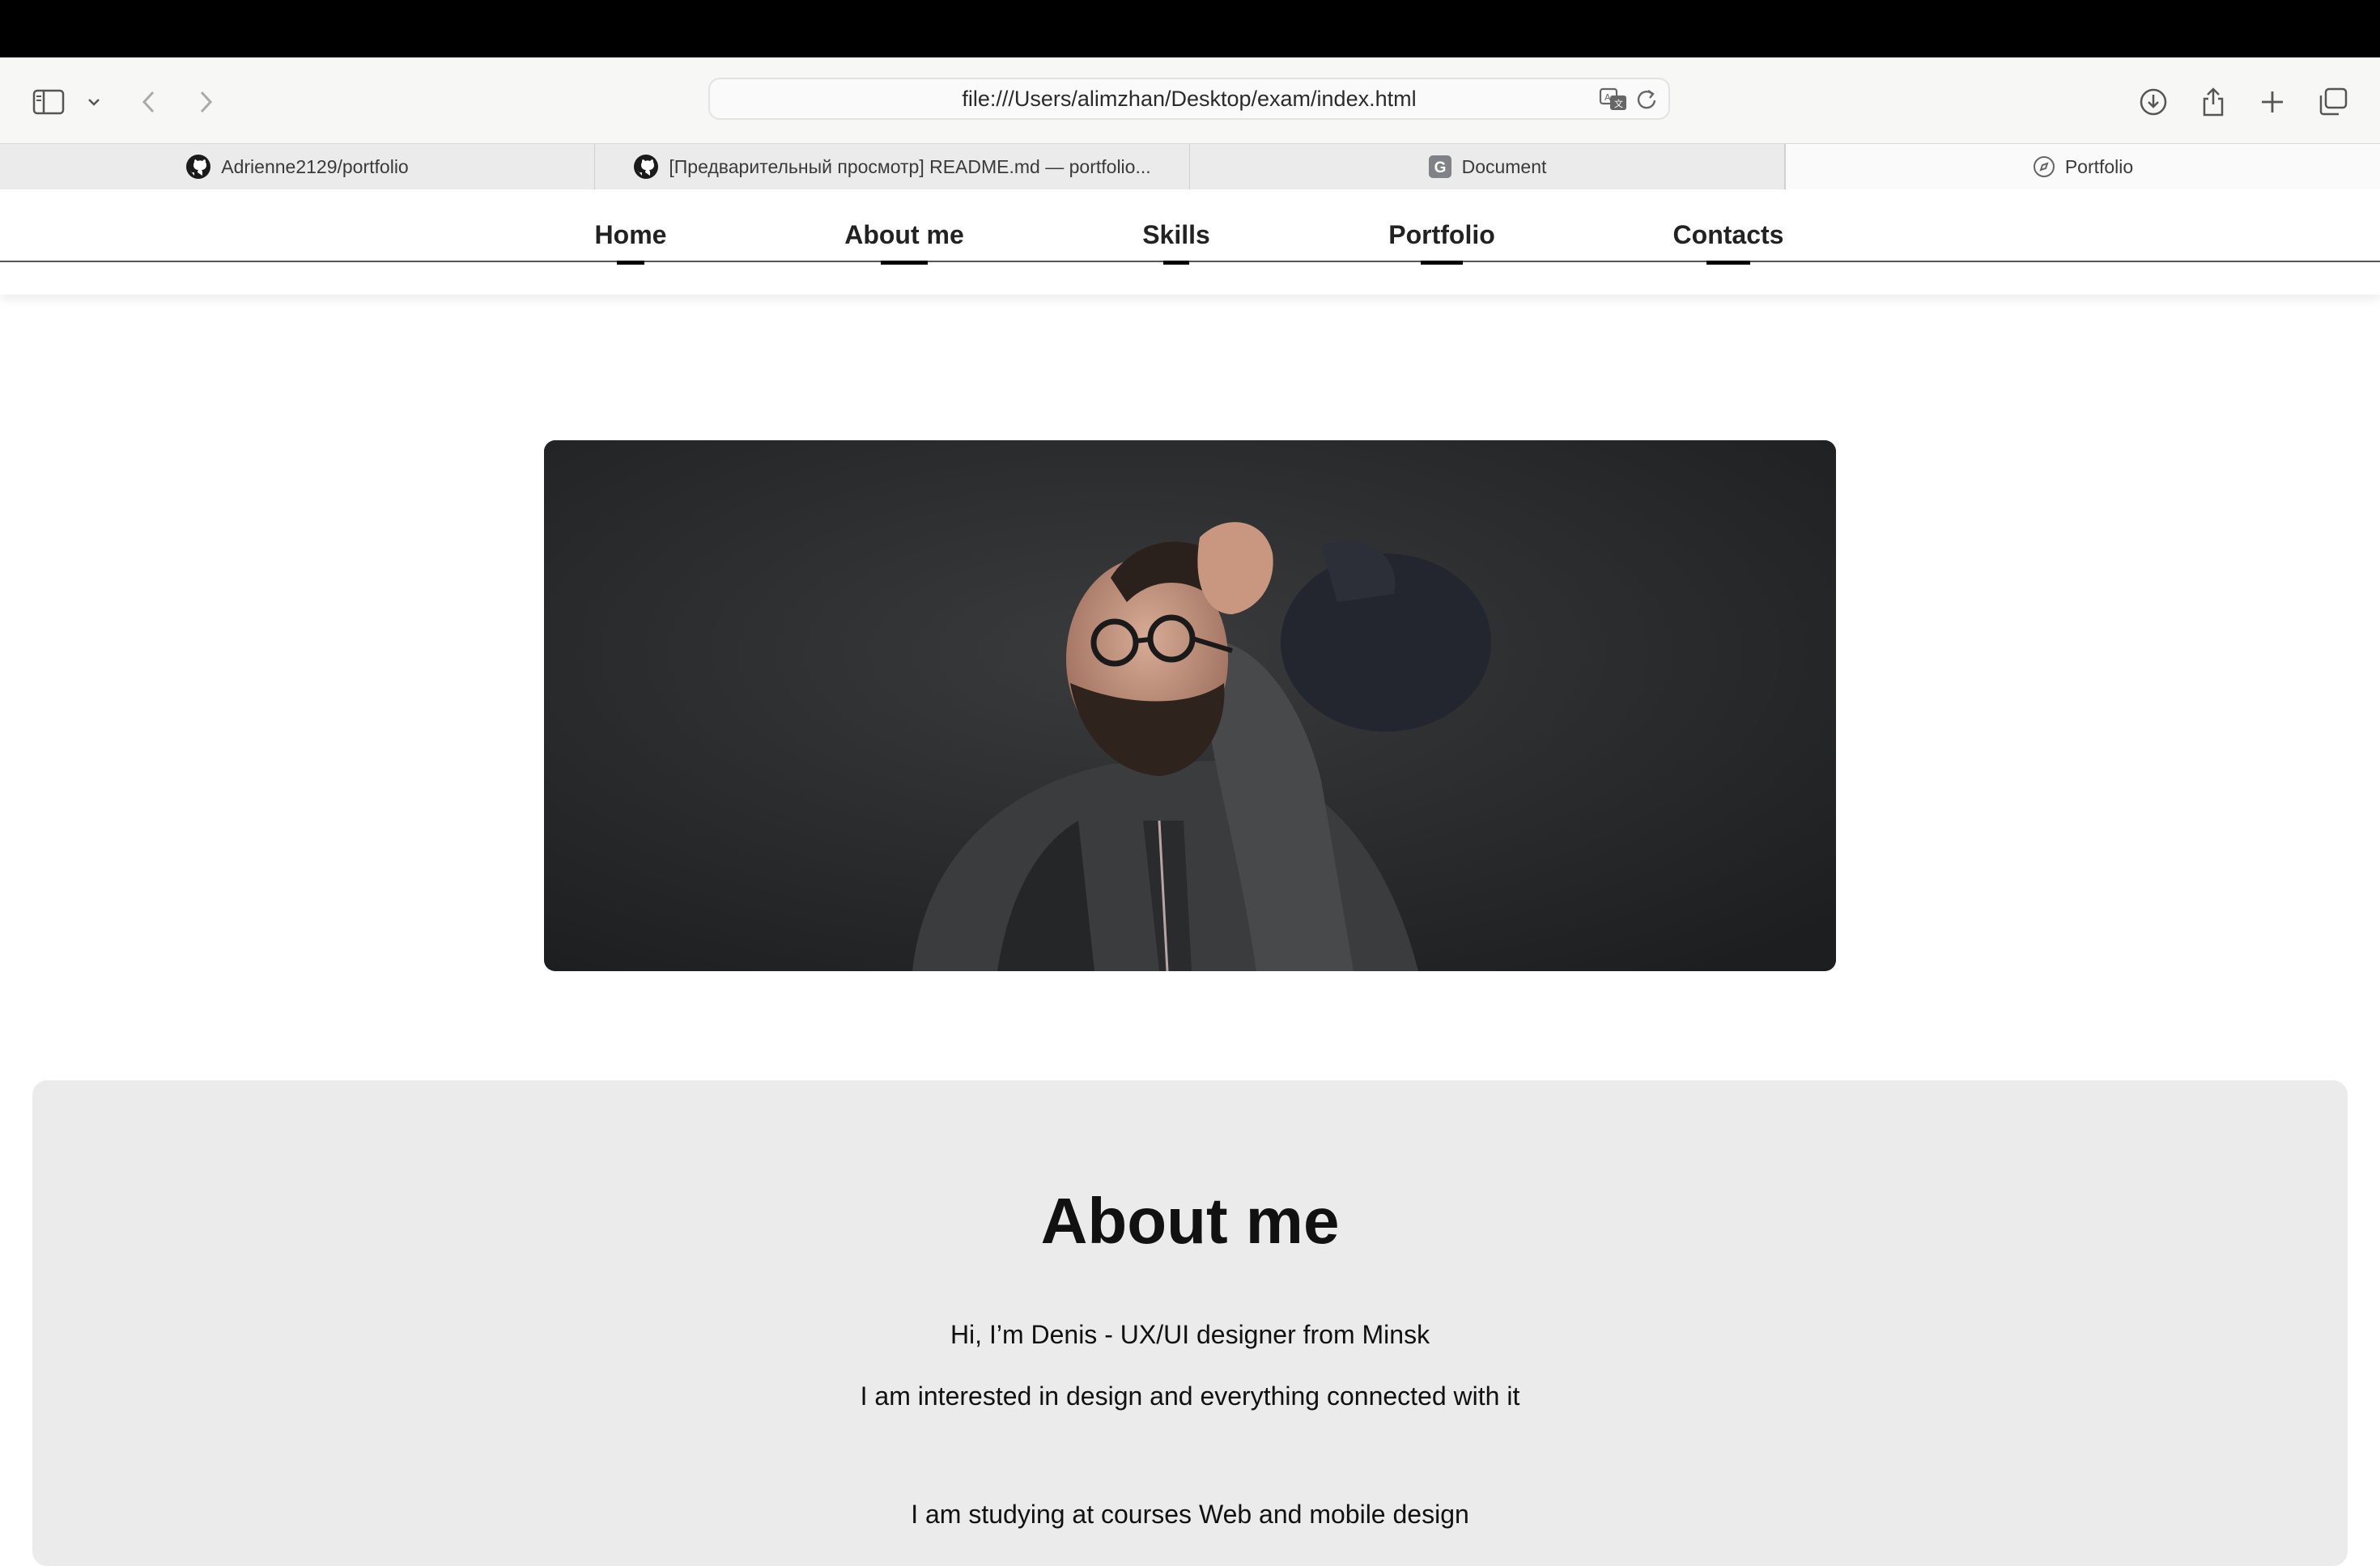 The width and height of the screenshot is (2380, 1566). I want to click on nav-skills: Skills, so click(1176, 235).